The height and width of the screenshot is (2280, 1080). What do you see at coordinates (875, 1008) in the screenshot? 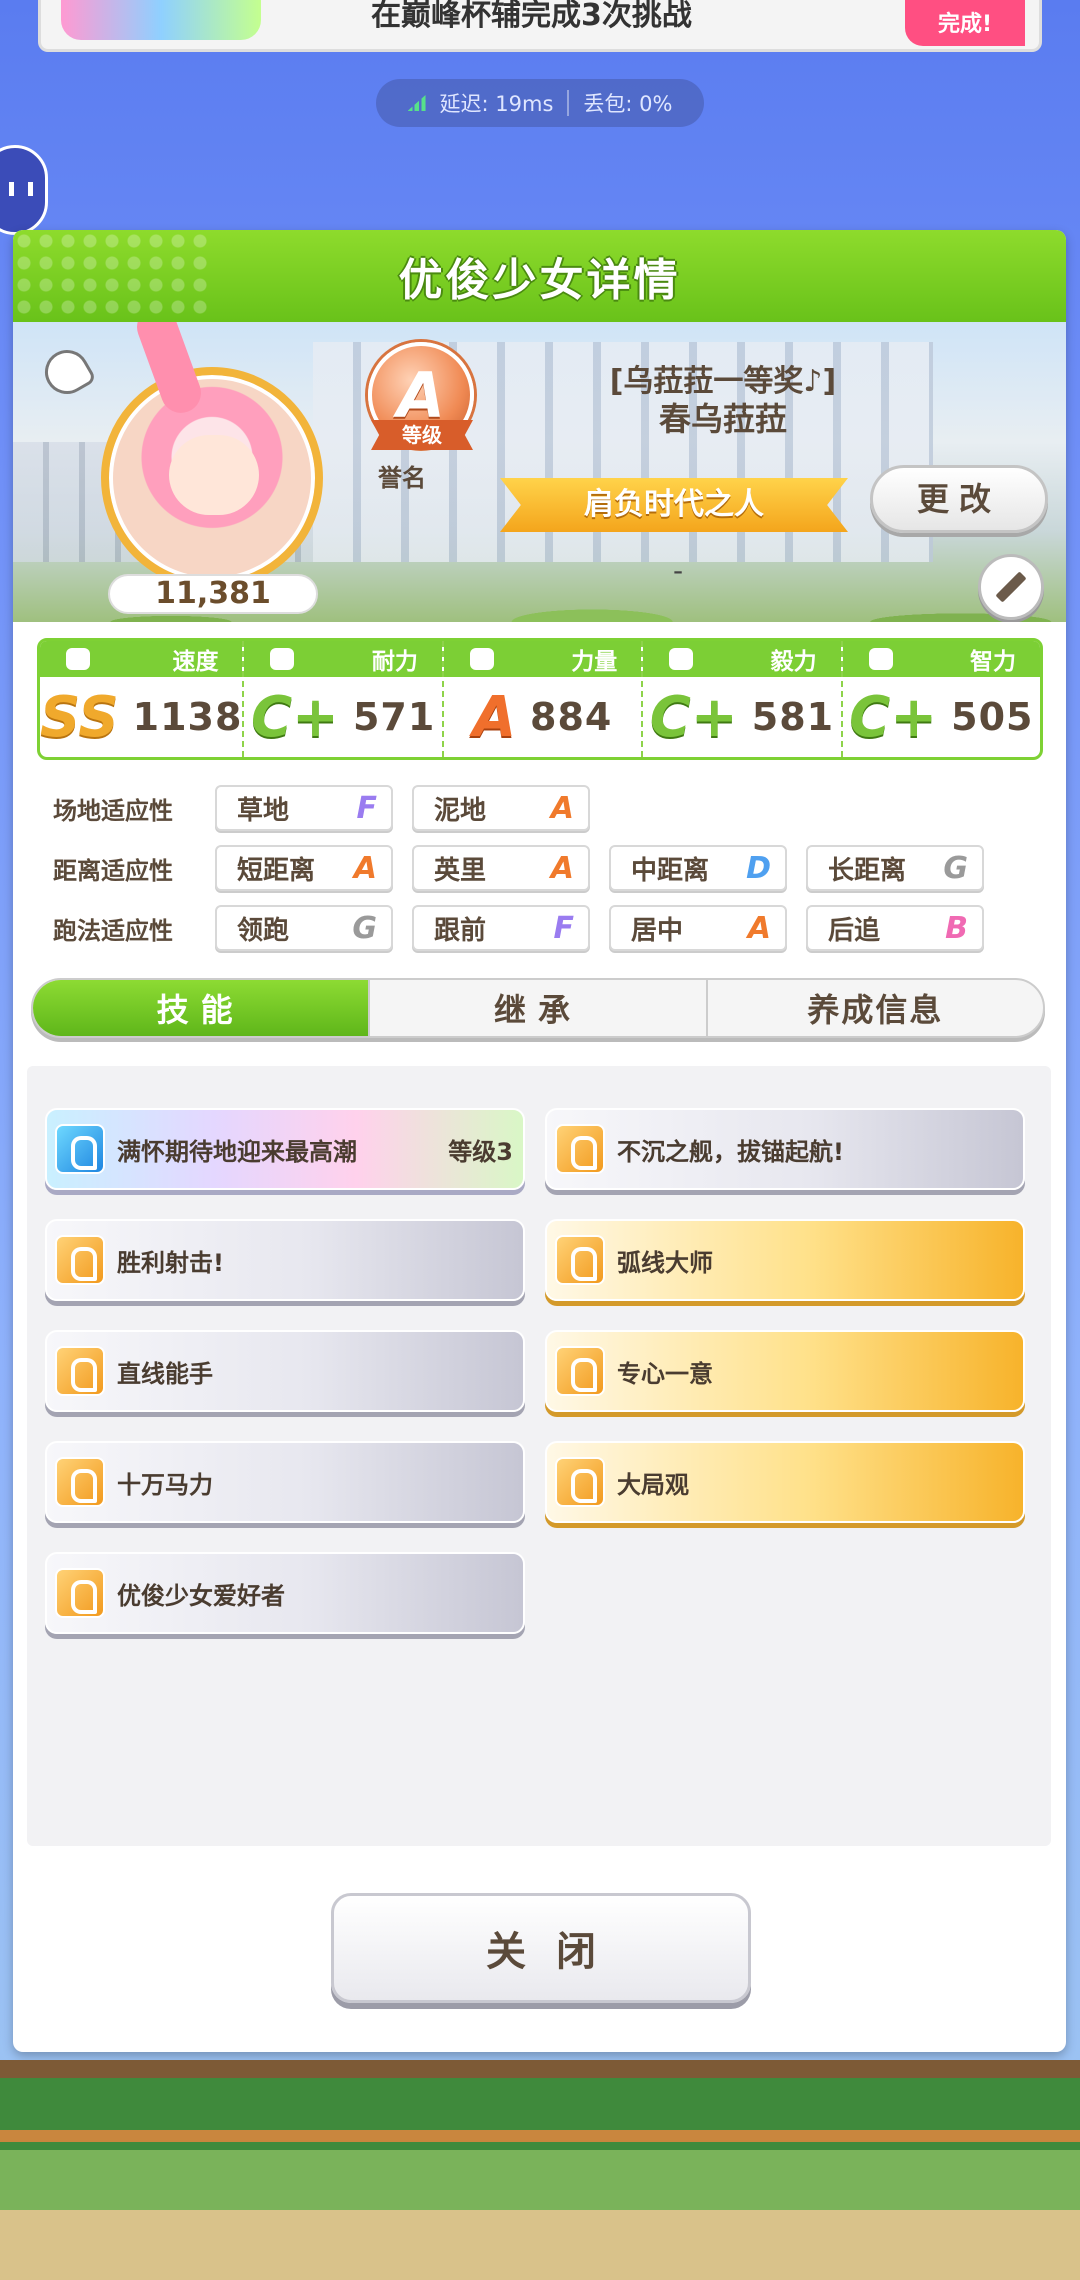
I see `tab-training-info: 养成信息` at bounding box center [875, 1008].